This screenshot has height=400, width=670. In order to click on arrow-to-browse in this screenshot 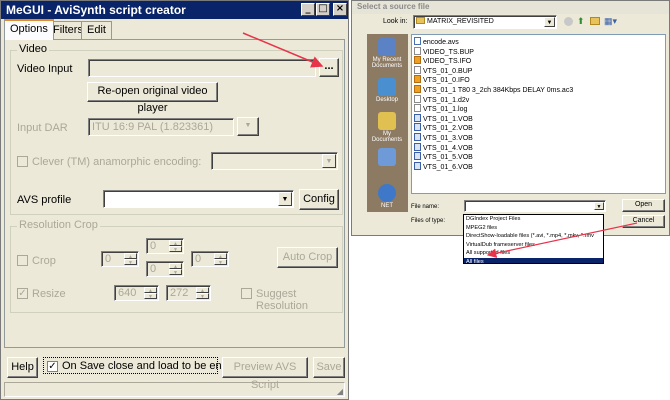, I will do `click(283, 50)`.